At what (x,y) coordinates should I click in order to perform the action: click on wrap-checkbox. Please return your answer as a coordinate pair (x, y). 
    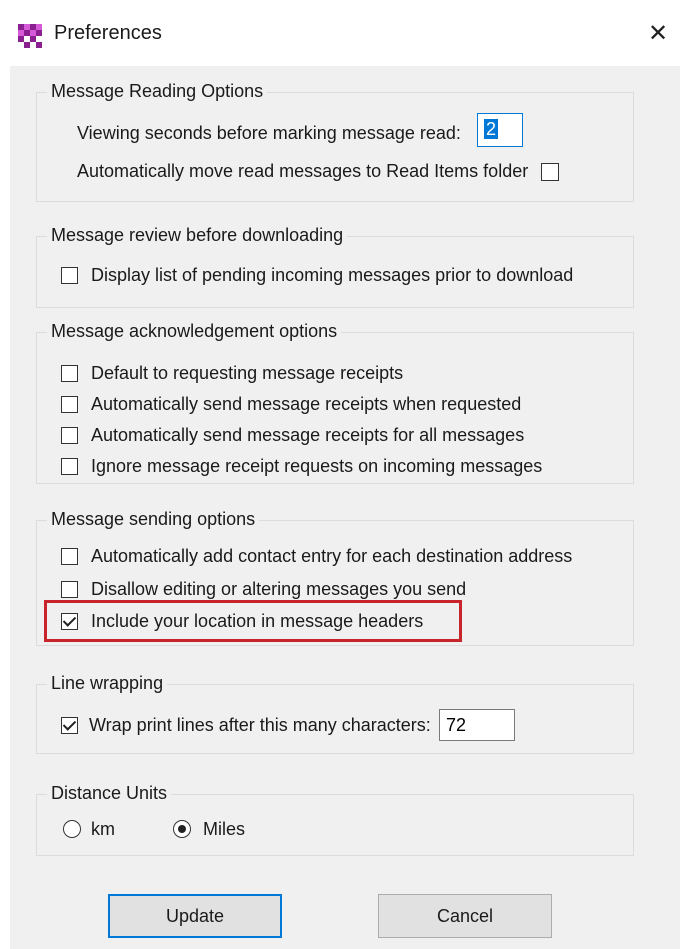
    Looking at the image, I should click on (69, 725).